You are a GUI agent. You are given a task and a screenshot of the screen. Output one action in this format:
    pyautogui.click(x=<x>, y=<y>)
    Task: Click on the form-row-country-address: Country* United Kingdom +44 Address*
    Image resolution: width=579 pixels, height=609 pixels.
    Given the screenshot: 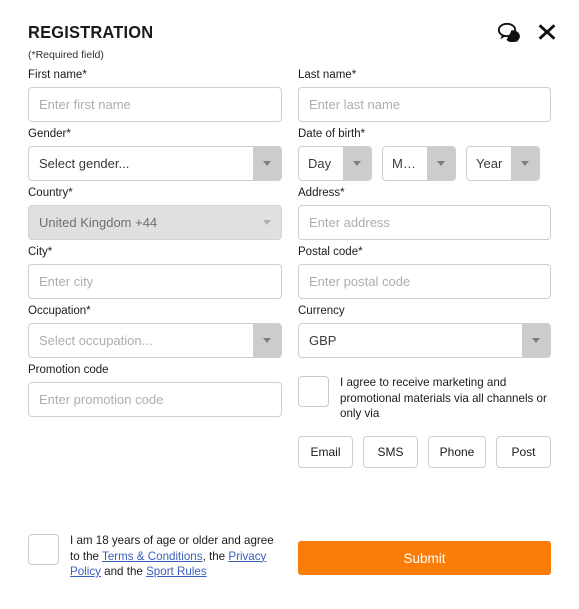 What is the action you would take?
    pyautogui.click(x=289, y=215)
    